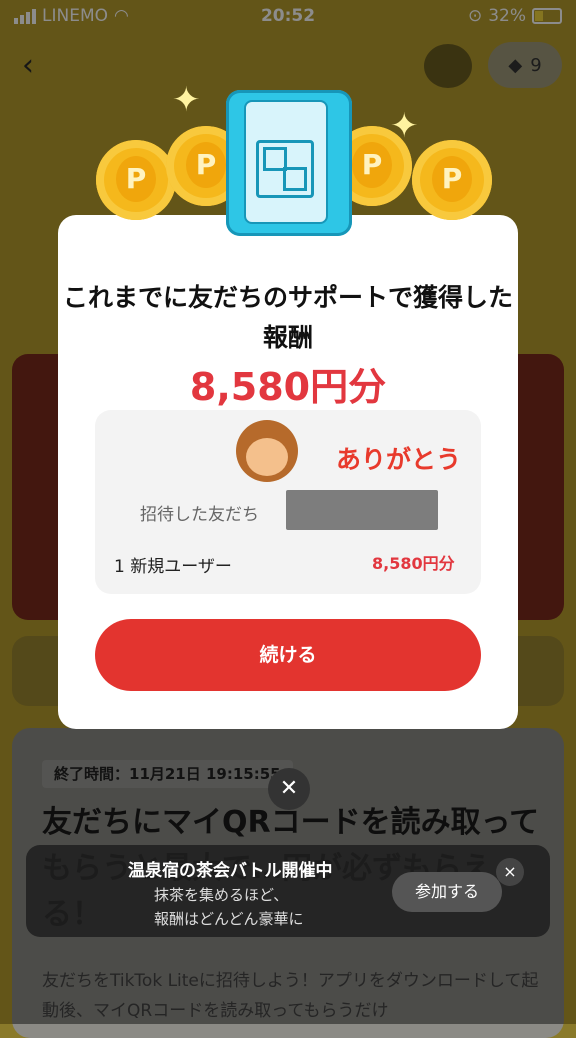 This screenshot has height=1038, width=576. What do you see at coordinates (199, 515) in the screenshot?
I see `invited-friends-label: 招待した友だち` at bounding box center [199, 515].